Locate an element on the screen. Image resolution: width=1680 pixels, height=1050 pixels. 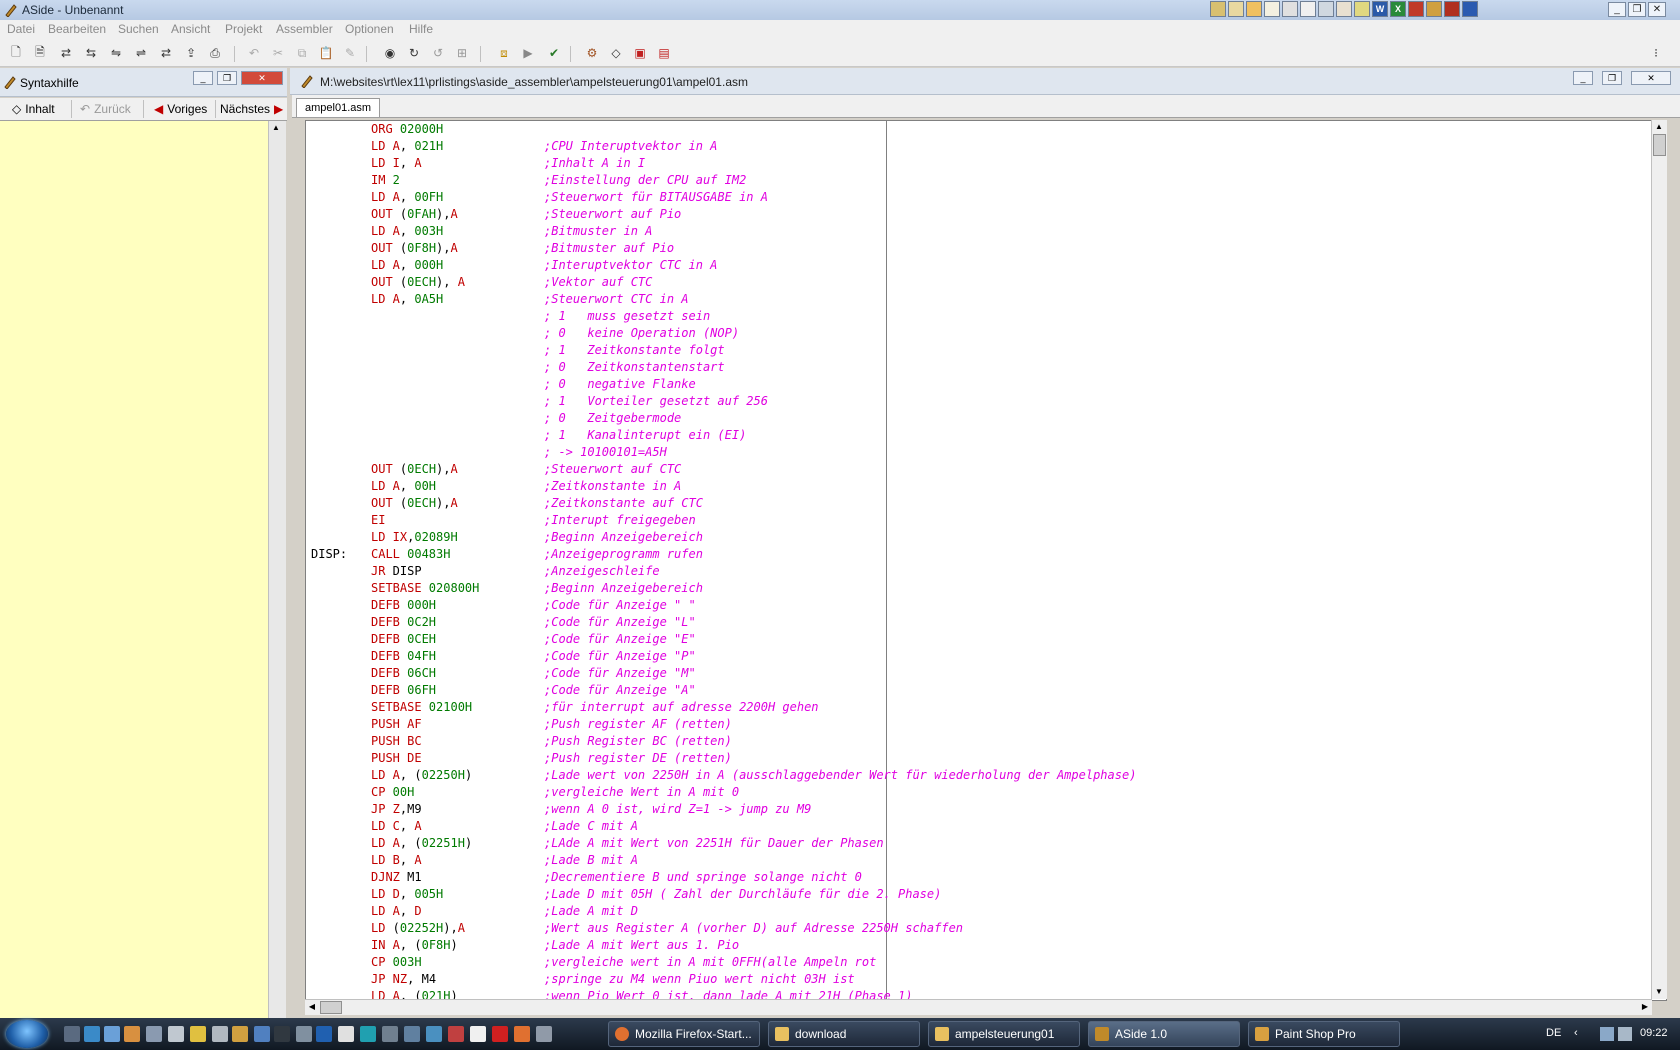
clock: 09:22 is located at coordinates (1654, 1033).